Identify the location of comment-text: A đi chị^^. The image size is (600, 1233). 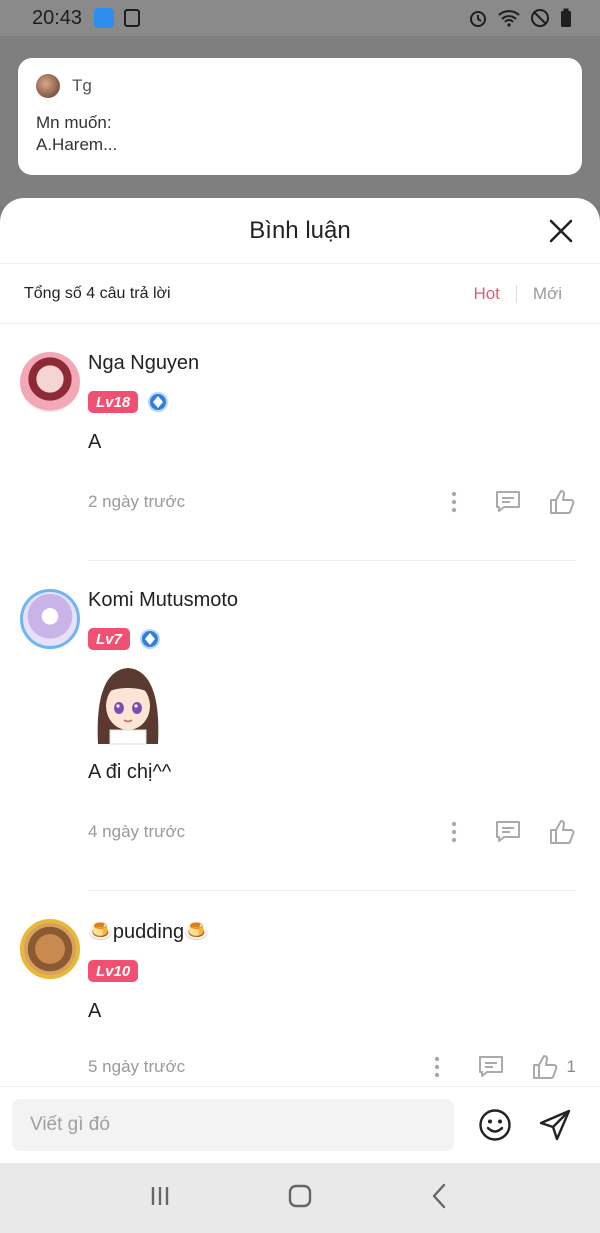
(130, 772).